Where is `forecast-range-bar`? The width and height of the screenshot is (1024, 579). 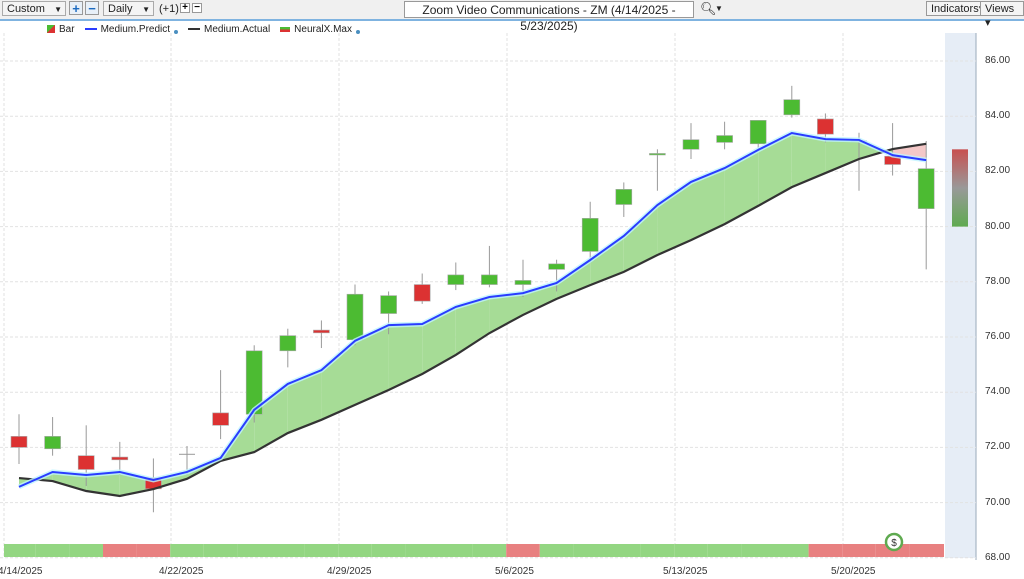
forecast-range-bar is located at coordinates (960, 188).